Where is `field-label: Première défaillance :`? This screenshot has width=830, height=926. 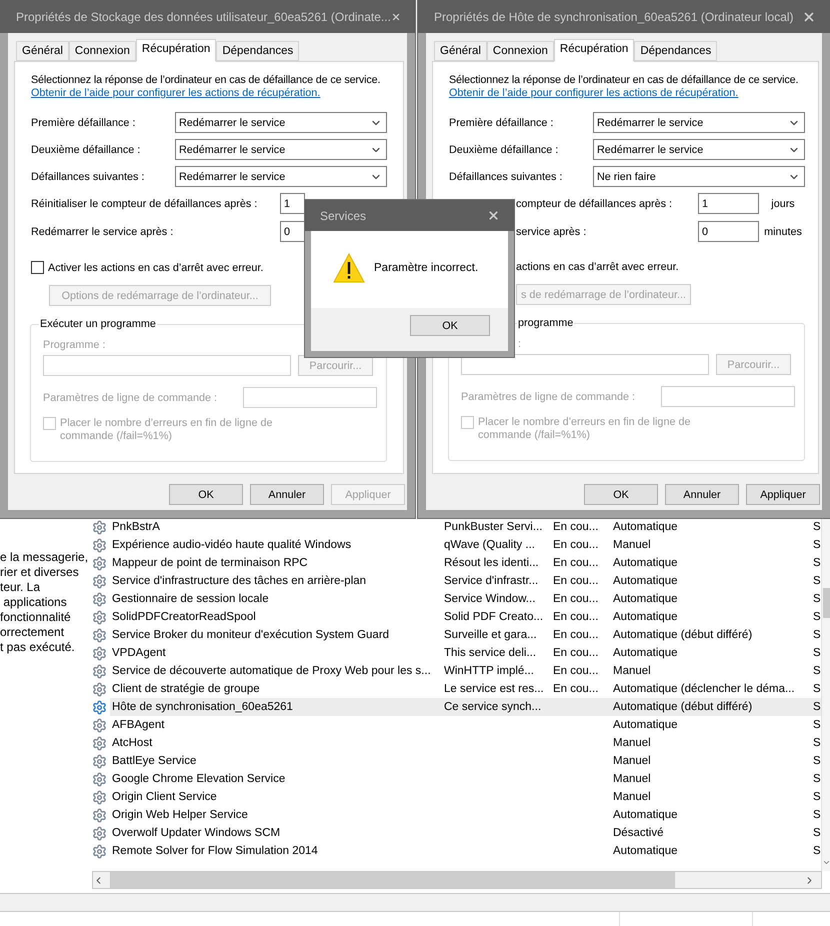 field-label: Première défaillance : is located at coordinates (501, 122).